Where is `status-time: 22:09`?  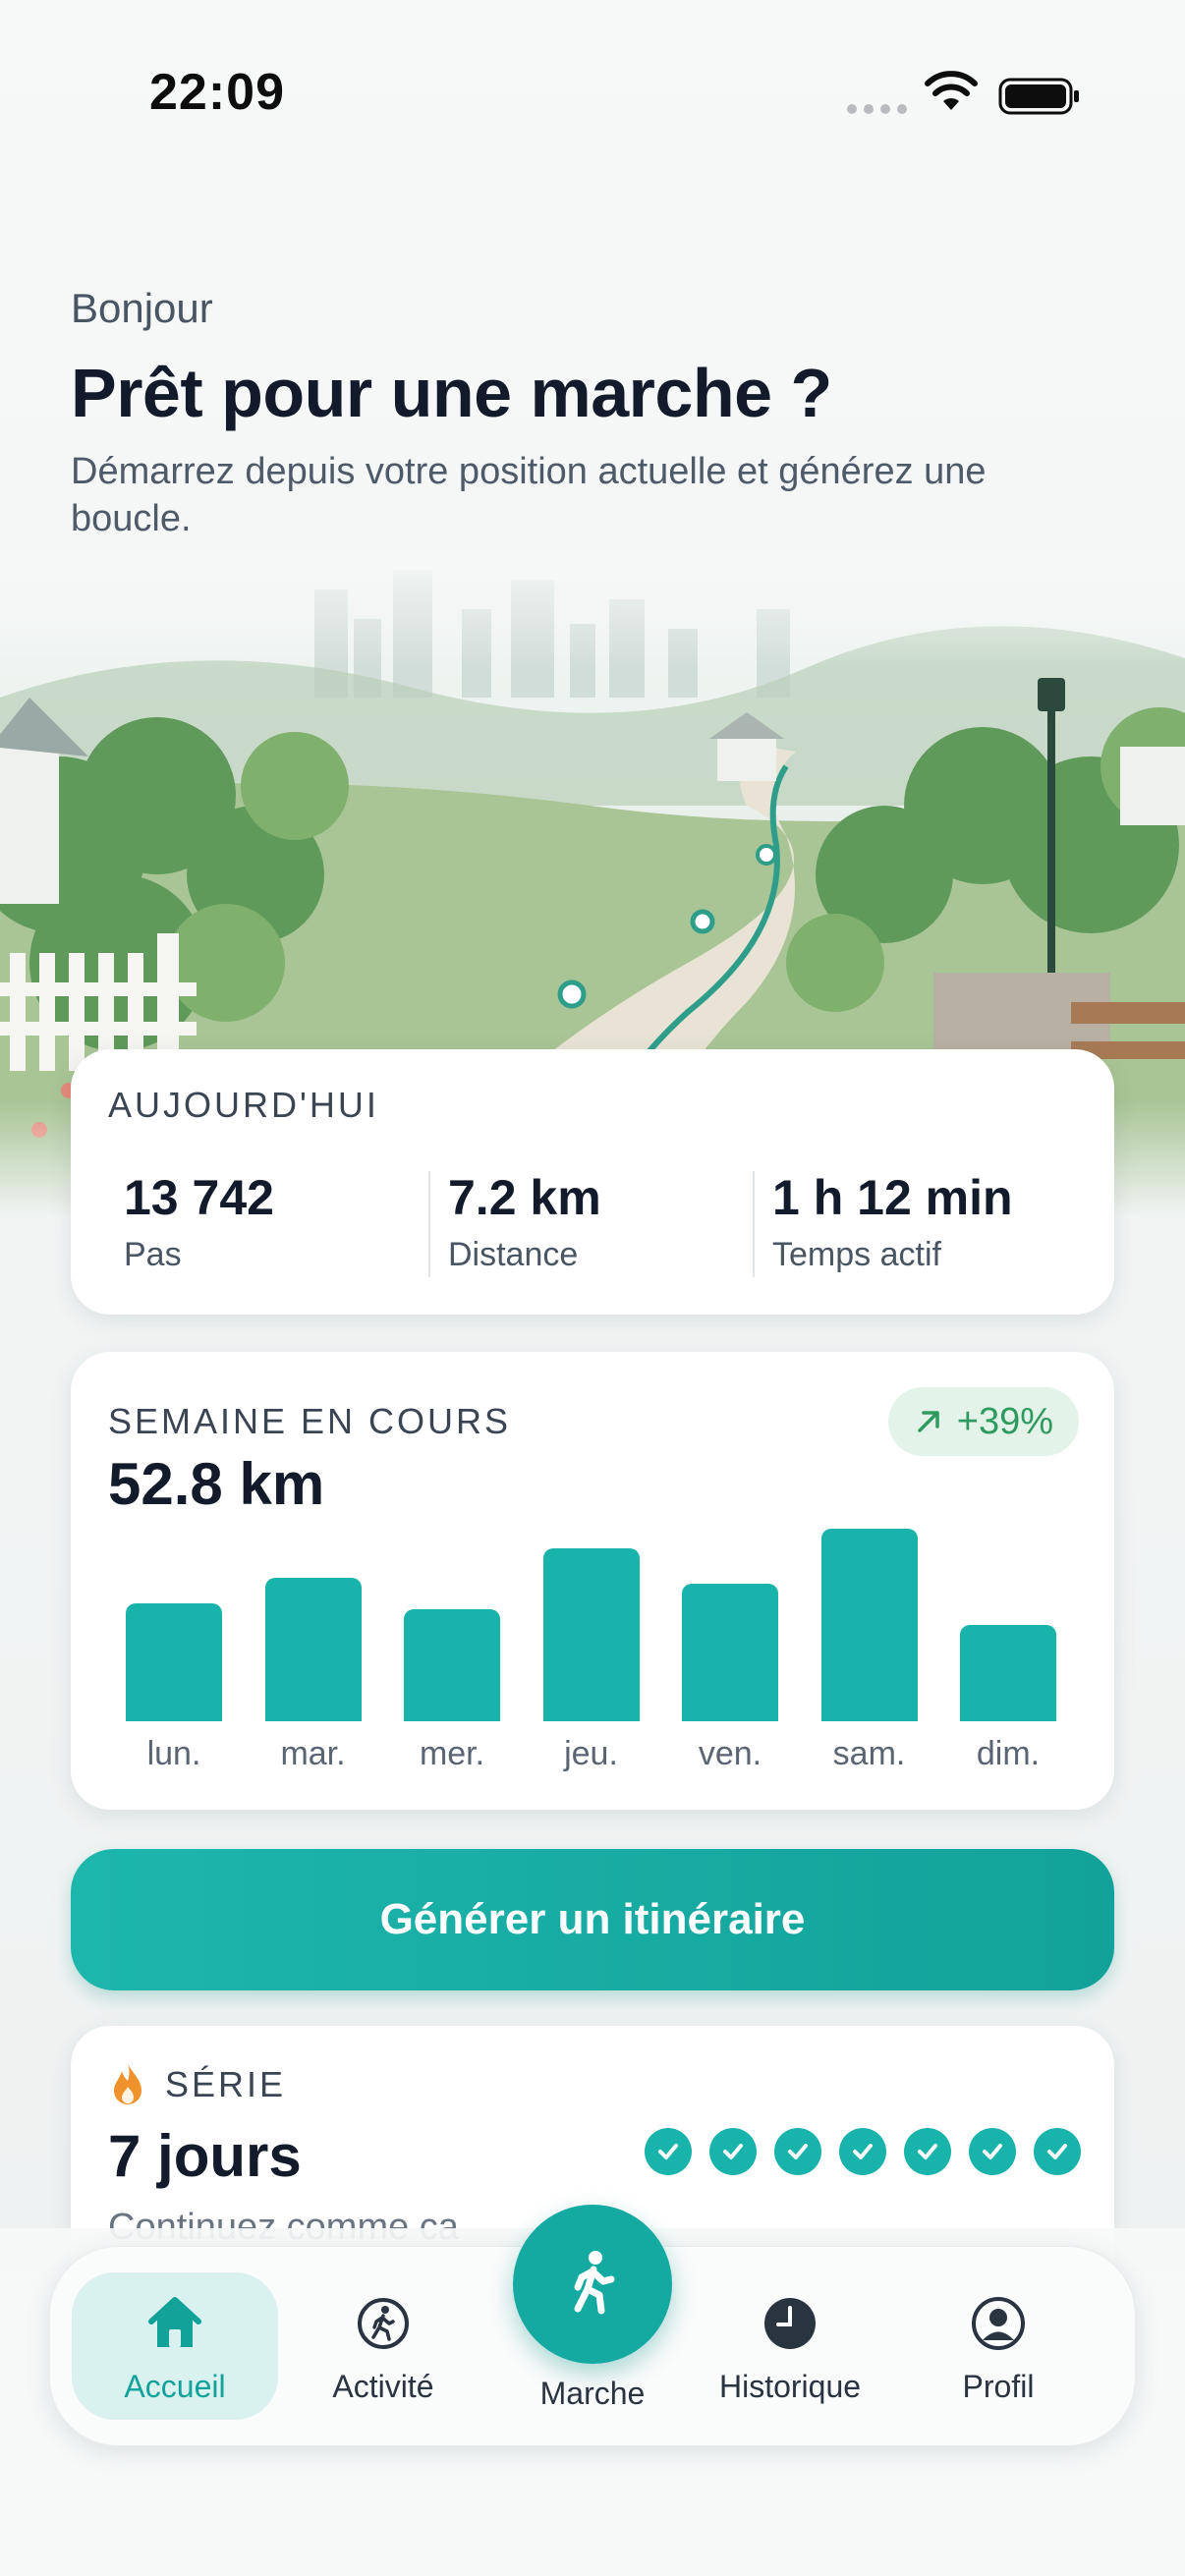
status-time: 22:09 is located at coordinates (217, 92).